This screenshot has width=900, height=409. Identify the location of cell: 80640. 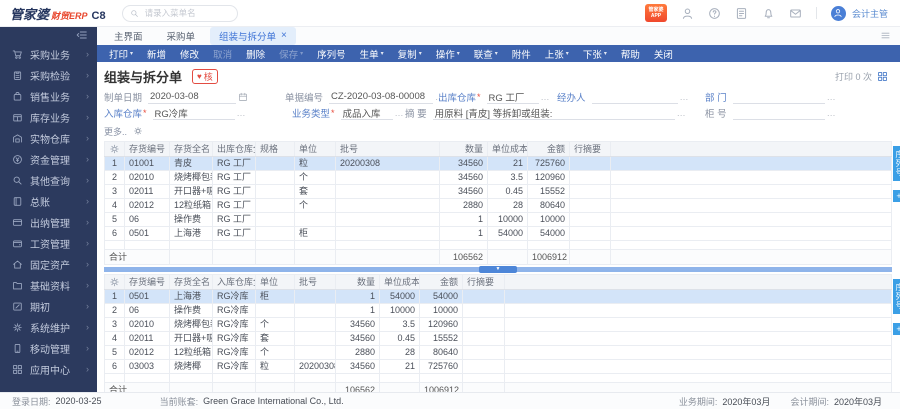
(441, 352).